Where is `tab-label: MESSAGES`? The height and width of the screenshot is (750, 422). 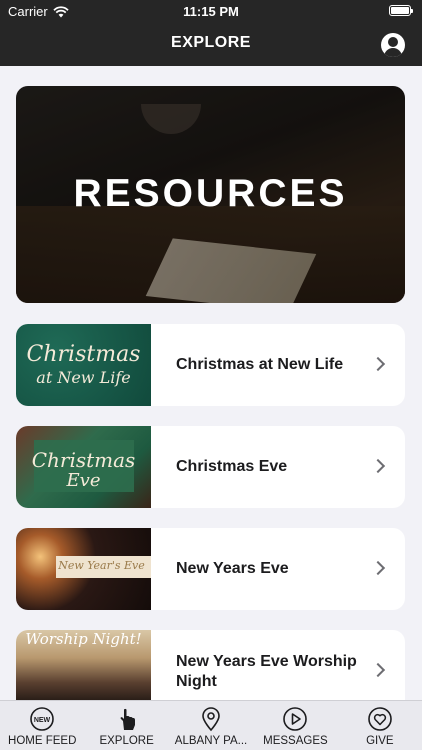
tab-label: MESSAGES is located at coordinates (295, 741).